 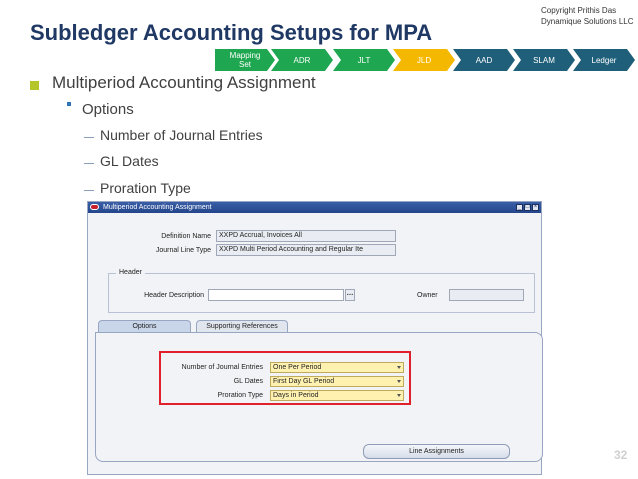 What do you see at coordinates (144, 326) in the screenshot?
I see `tab-options: Options` at bounding box center [144, 326].